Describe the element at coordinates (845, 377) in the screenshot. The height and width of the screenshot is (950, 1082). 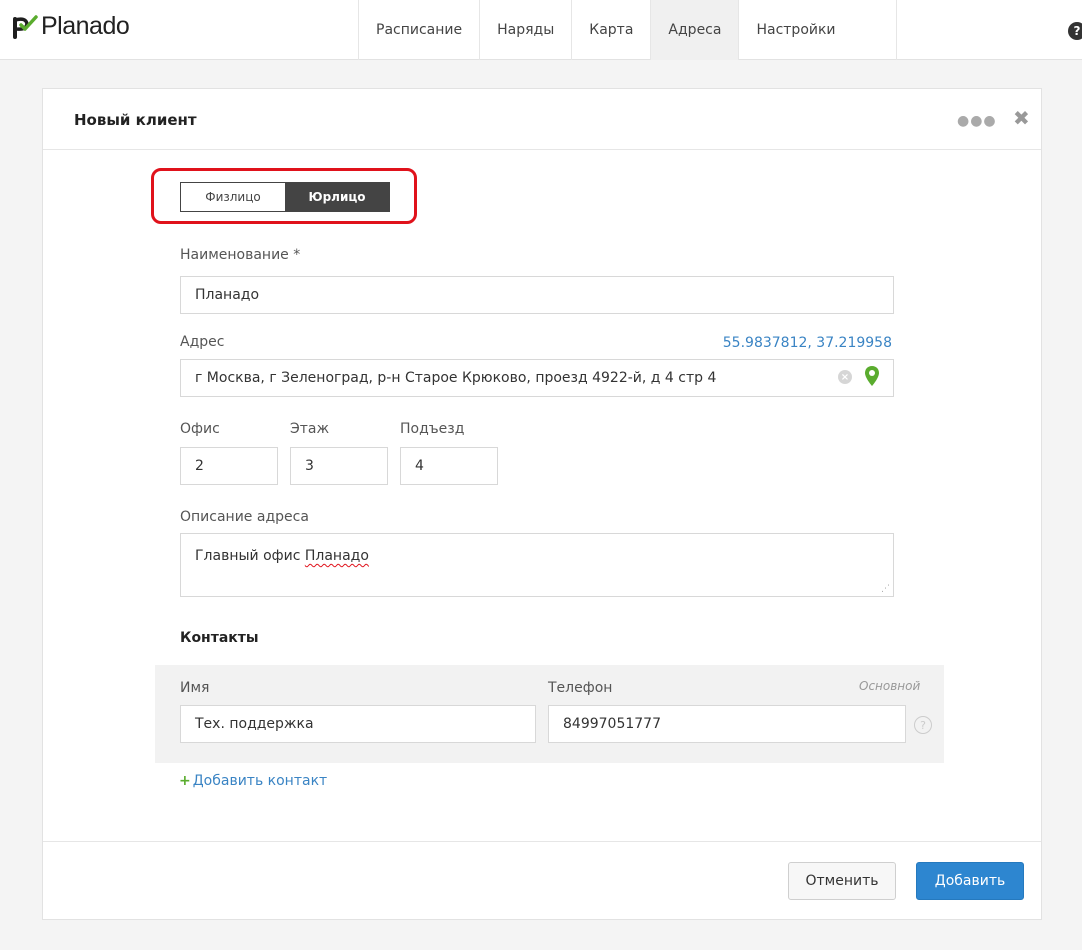
I see `clear-icon: ×` at that location.